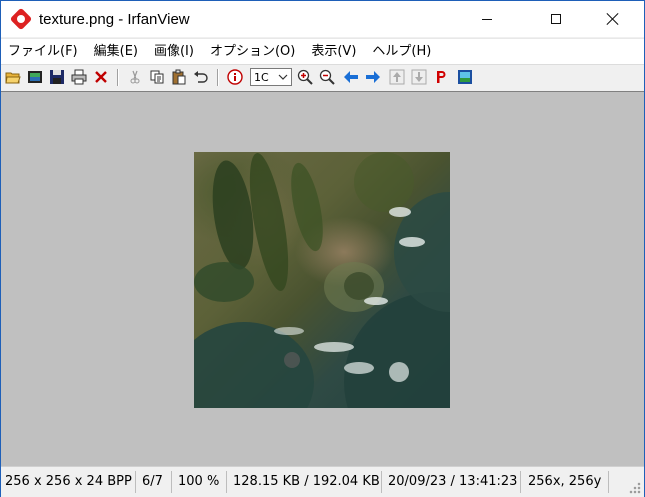  I want to click on menu-image: 画像(I), so click(174, 52).